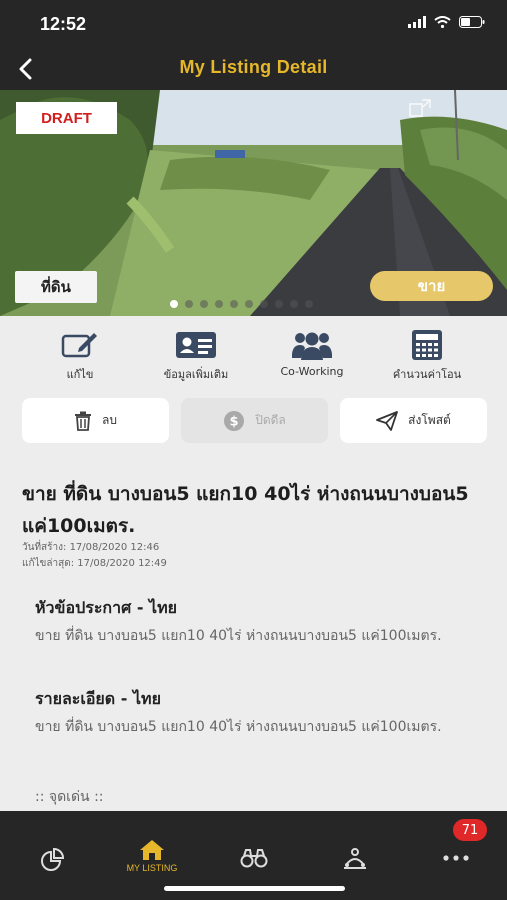 The height and width of the screenshot is (900, 507). What do you see at coordinates (196, 345) in the screenshot?
I see `id-card-icon` at bounding box center [196, 345].